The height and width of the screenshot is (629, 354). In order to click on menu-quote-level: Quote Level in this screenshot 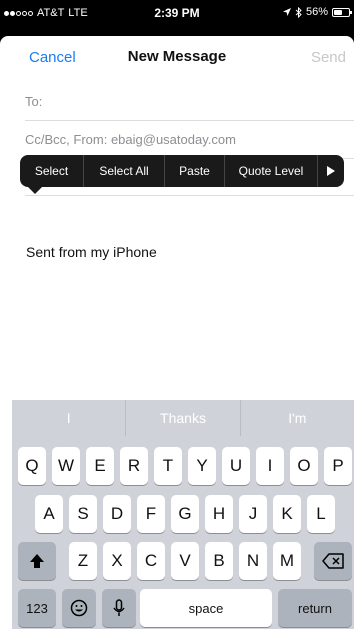, I will do `click(271, 171)`.